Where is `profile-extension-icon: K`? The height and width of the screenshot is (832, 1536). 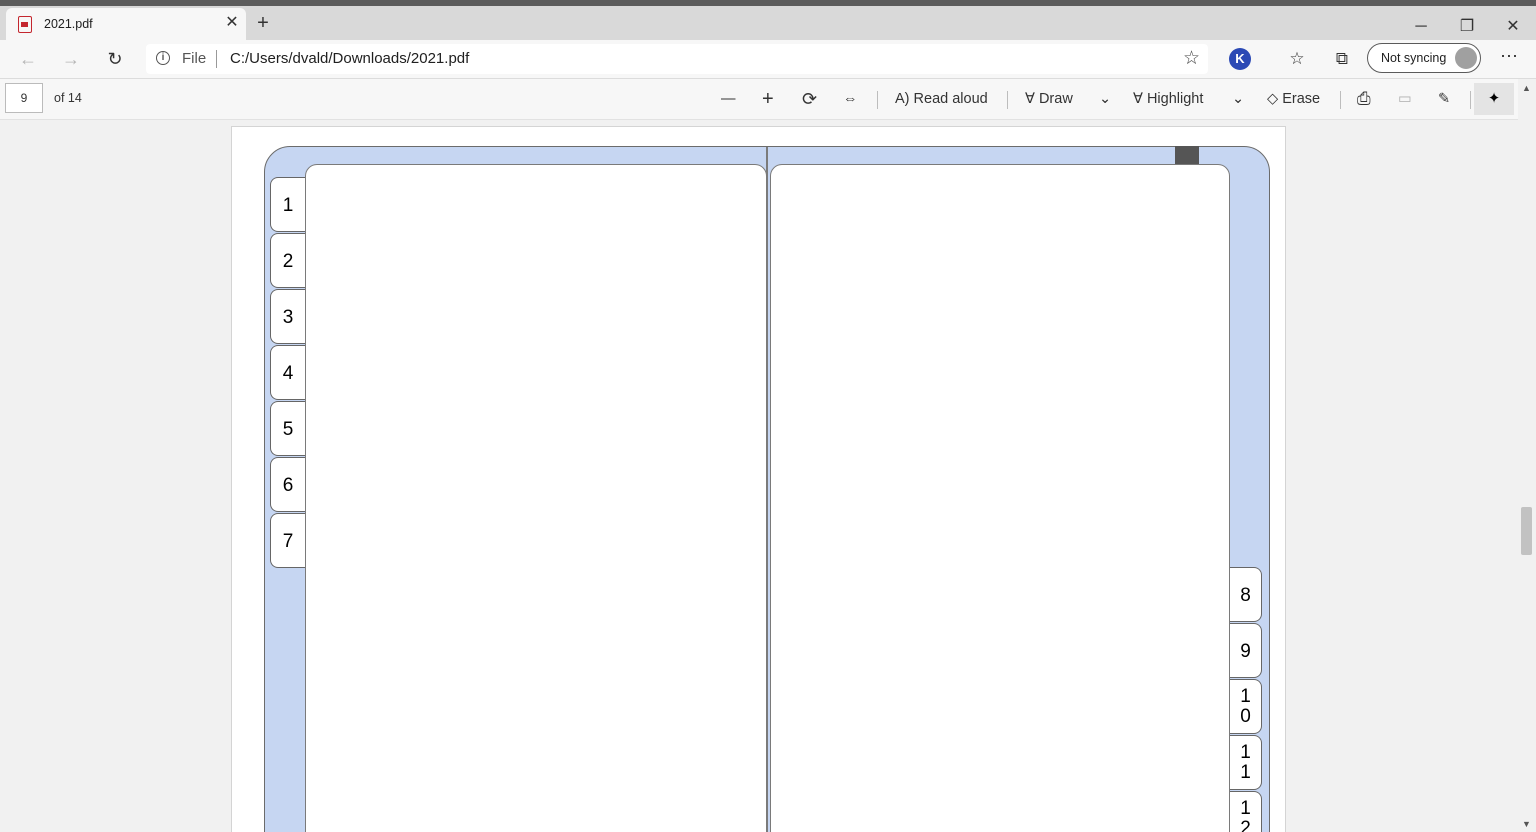 profile-extension-icon: K is located at coordinates (1240, 59).